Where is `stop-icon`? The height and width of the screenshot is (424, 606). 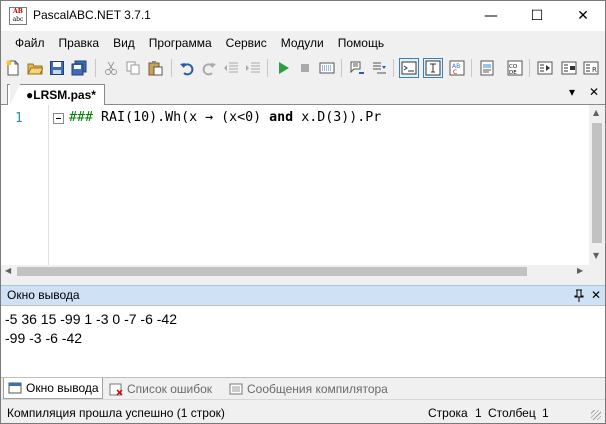 stop-icon is located at coordinates (305, 68).